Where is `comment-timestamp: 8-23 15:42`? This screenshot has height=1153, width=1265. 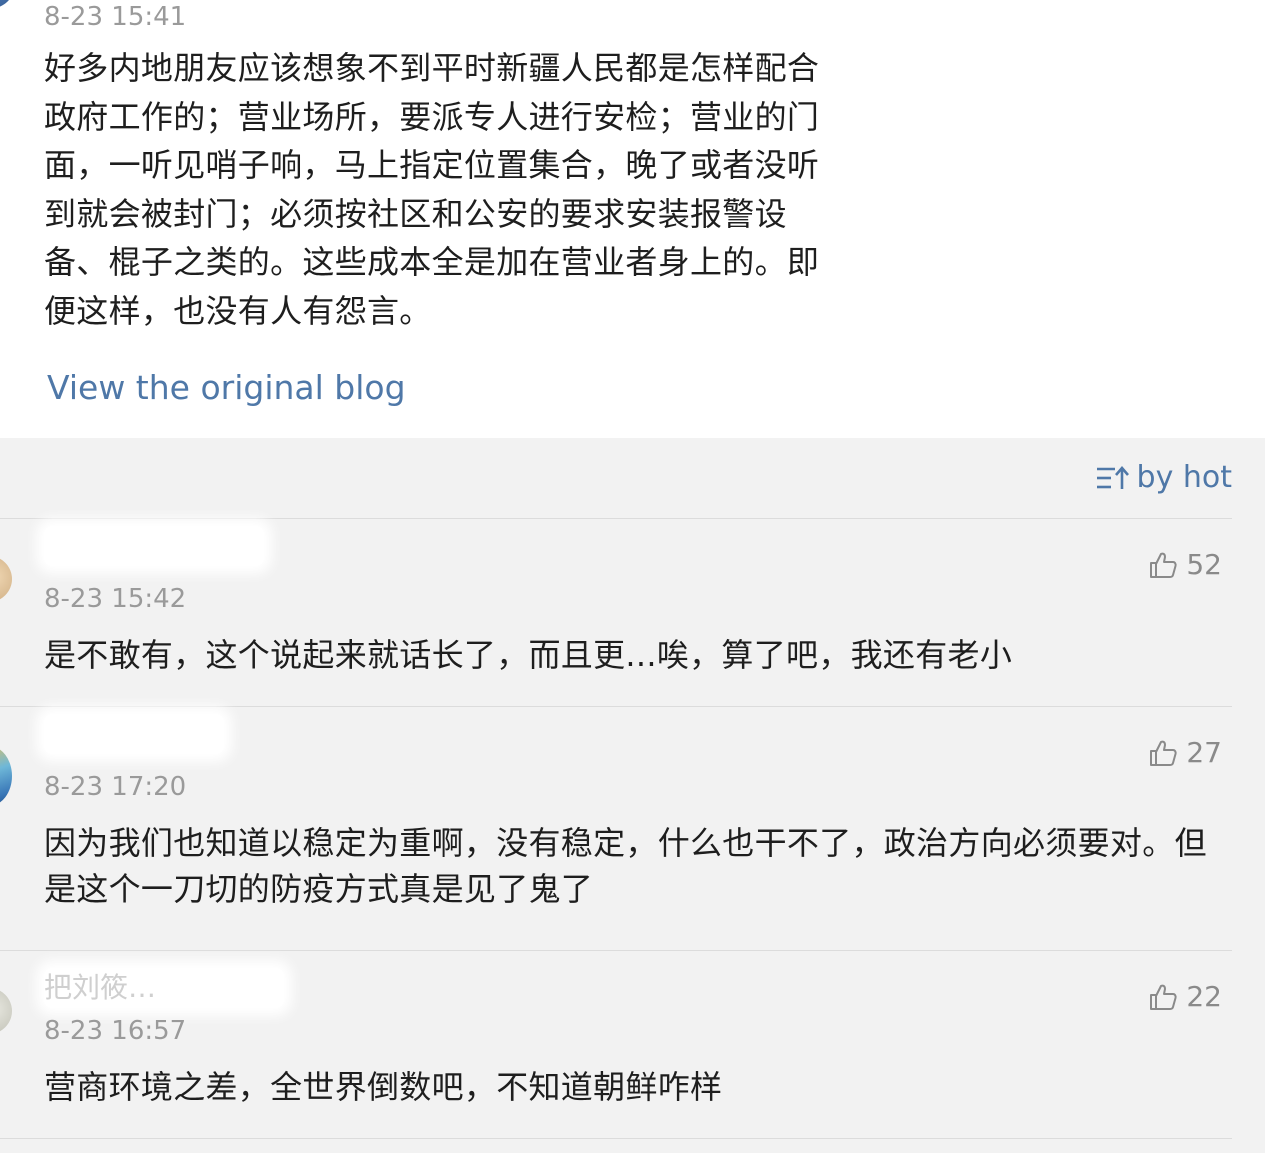 comment-timestamp: 8-23 15:42 is located at coordinates (115, 599).